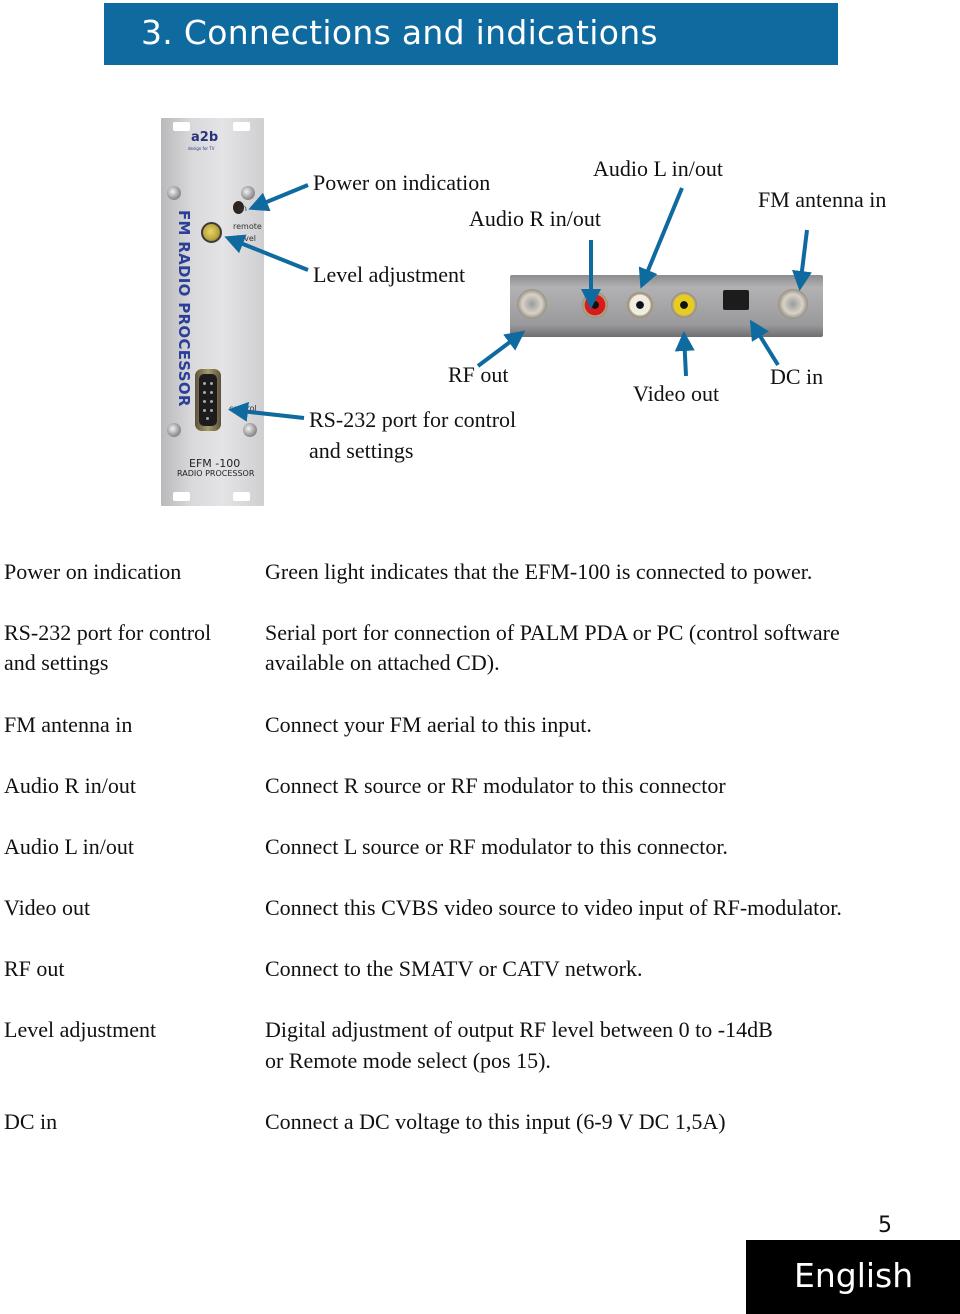 This screenshot has width=960, height=1314. I want to click on arrow-audio-l, so click(661, 238).